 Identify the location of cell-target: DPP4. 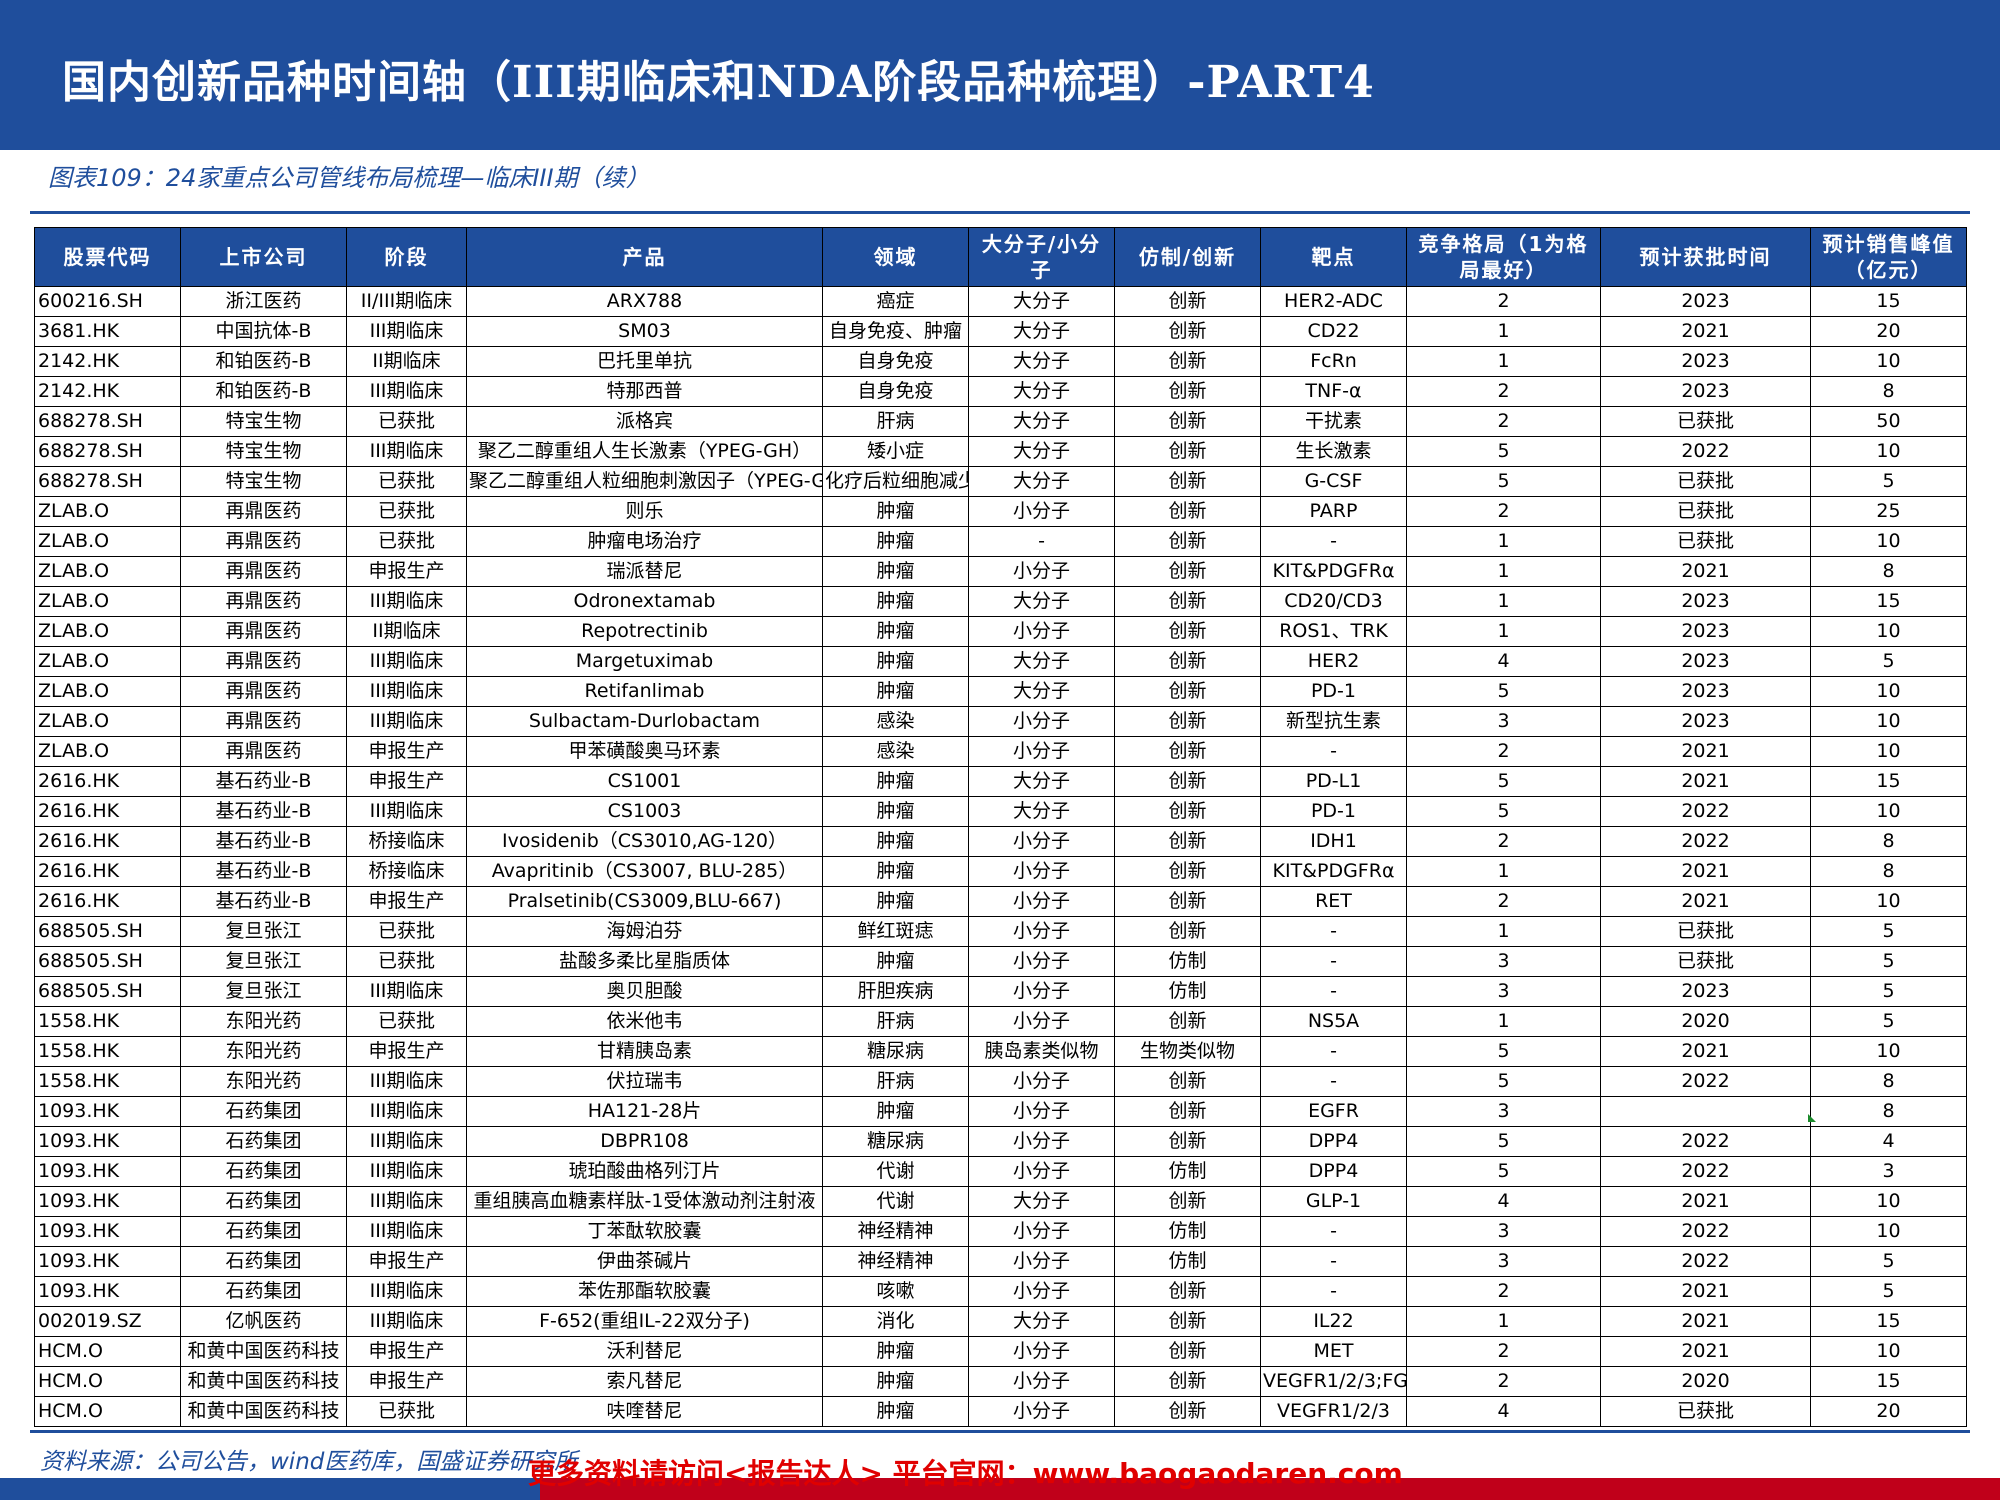
(1333, 1171).